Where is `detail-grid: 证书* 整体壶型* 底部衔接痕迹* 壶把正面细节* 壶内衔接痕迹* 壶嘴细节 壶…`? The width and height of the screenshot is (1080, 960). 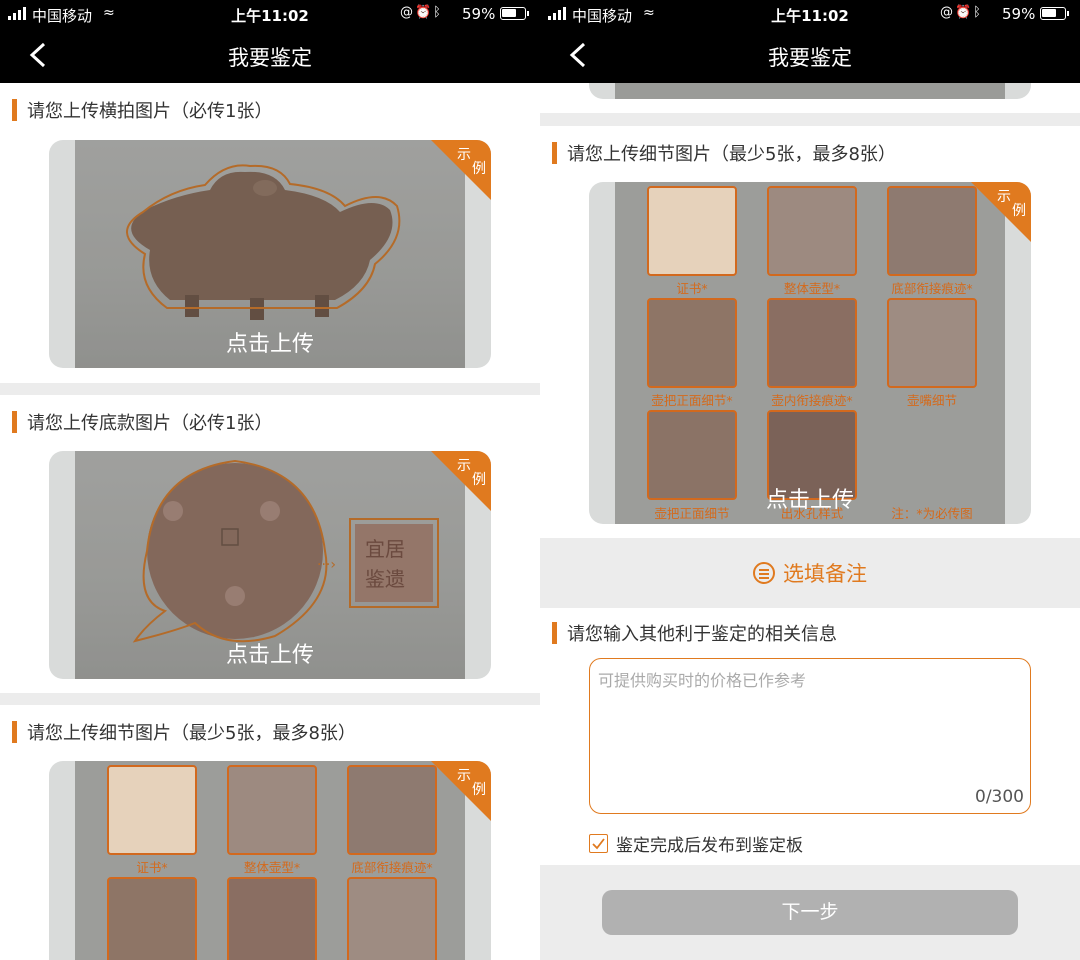 detail-grid: 证书* 整体壶型* 底部衔接痕迹* 壶把正面细节* 壶内衔接痕迹* 壶嘴细节 壶… is located at coordinates (810, 353).